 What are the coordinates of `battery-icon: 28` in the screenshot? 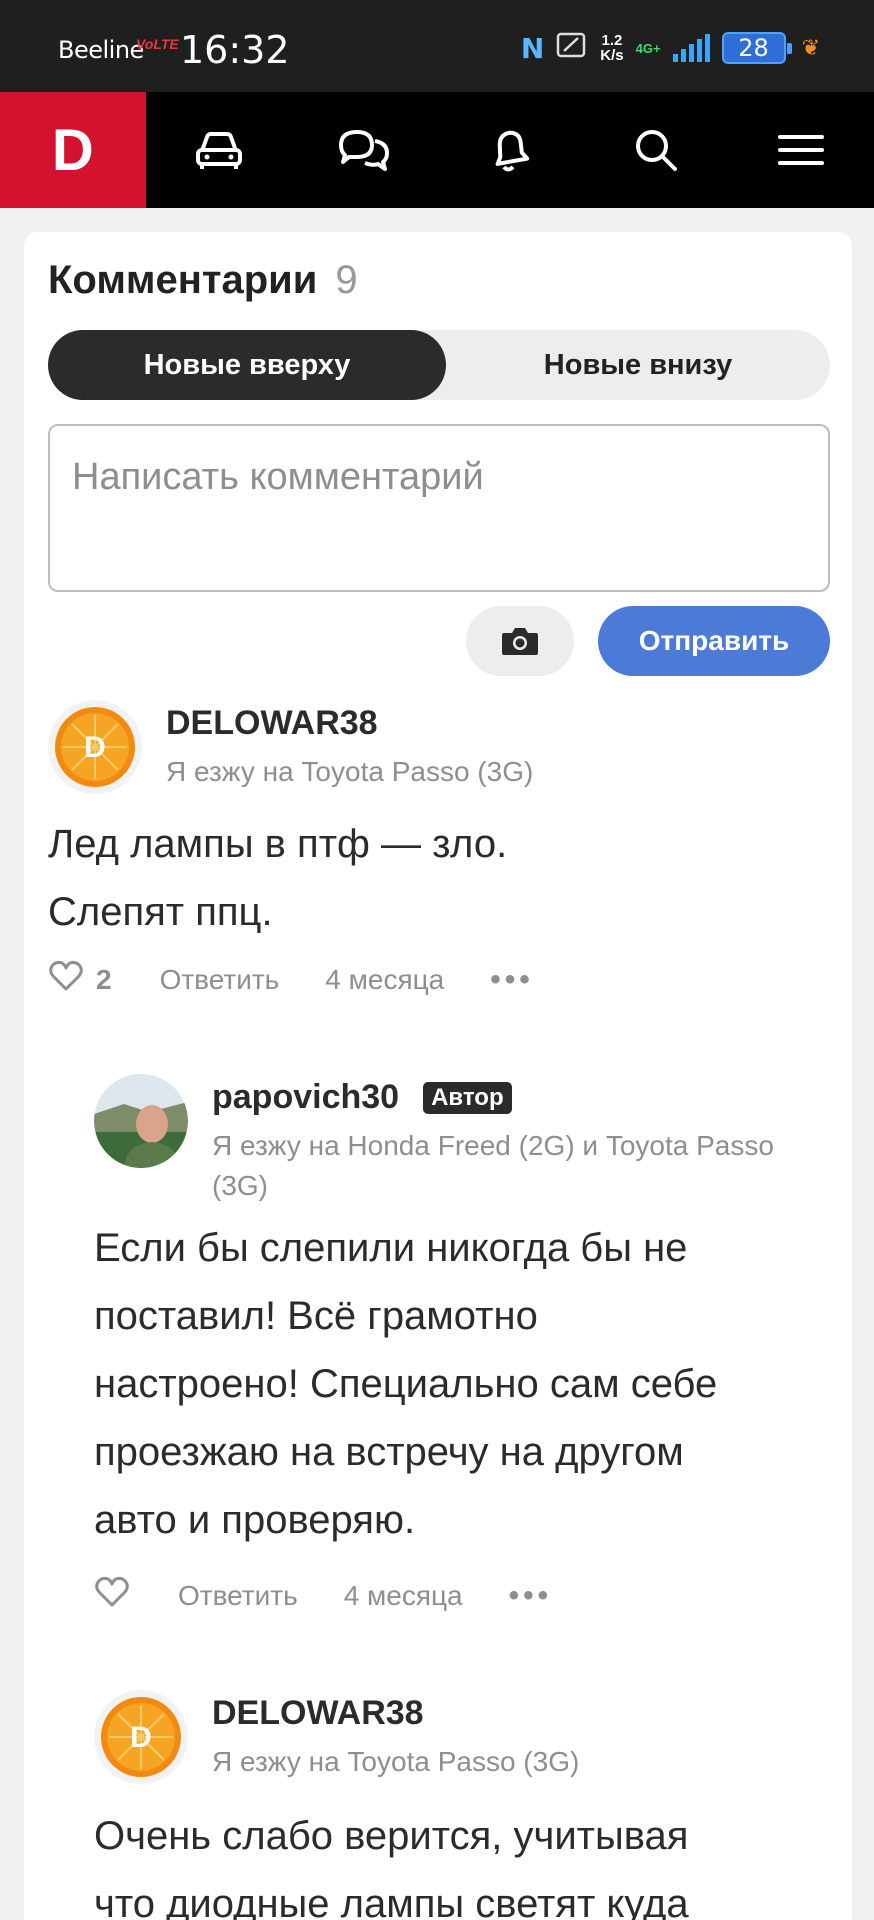 It's located at (756, 48).